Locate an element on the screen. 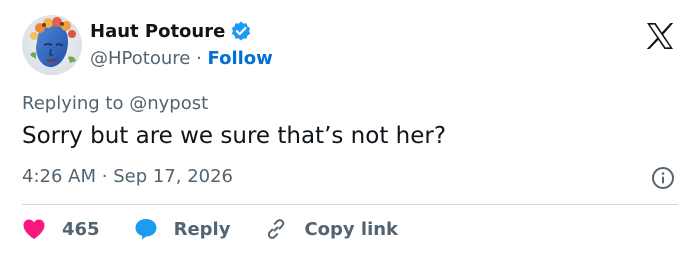  tweet-date: Sep 17, 2026 is located at coordinates (173, 176).